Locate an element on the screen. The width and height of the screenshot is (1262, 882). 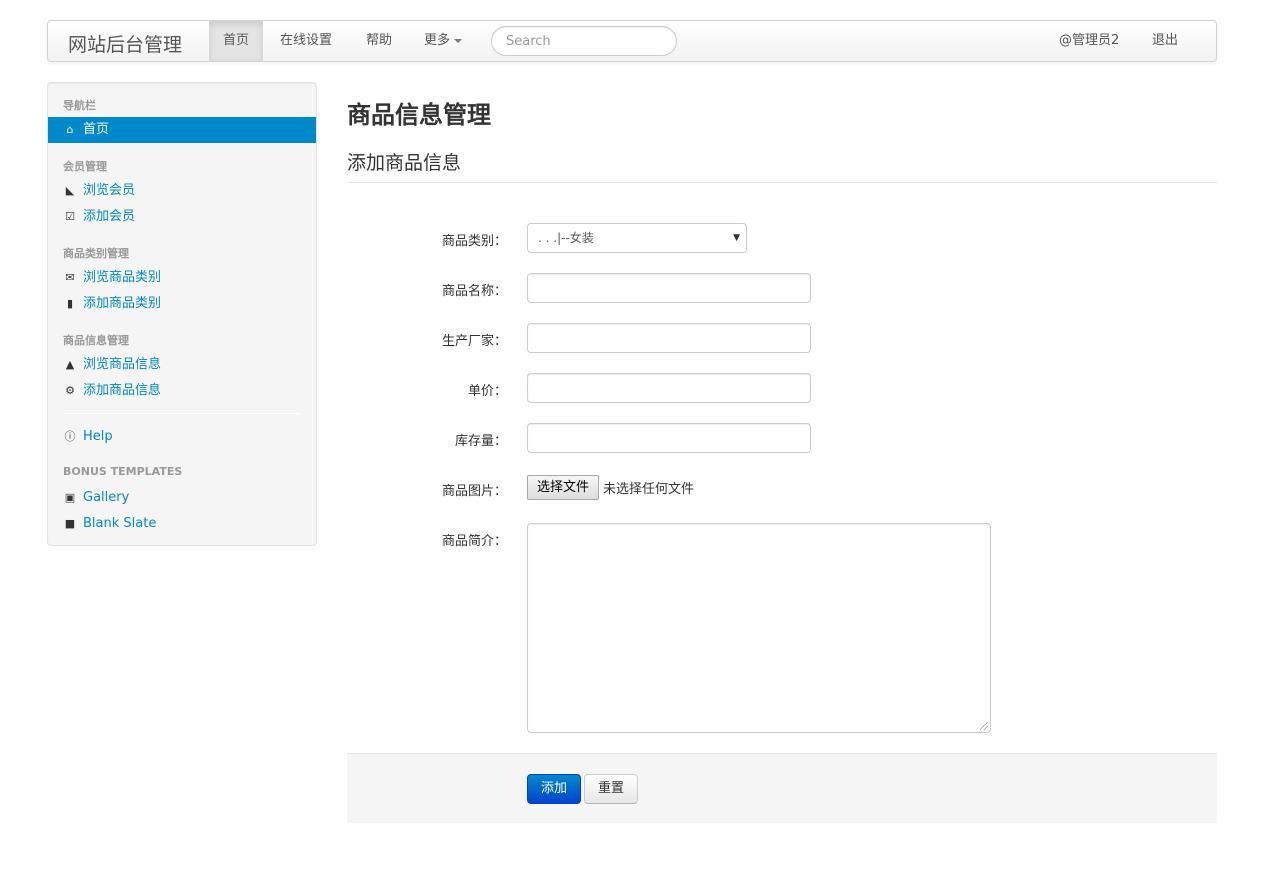
nav-more-dropdown: 更多 is located at coordinates (443, 41).